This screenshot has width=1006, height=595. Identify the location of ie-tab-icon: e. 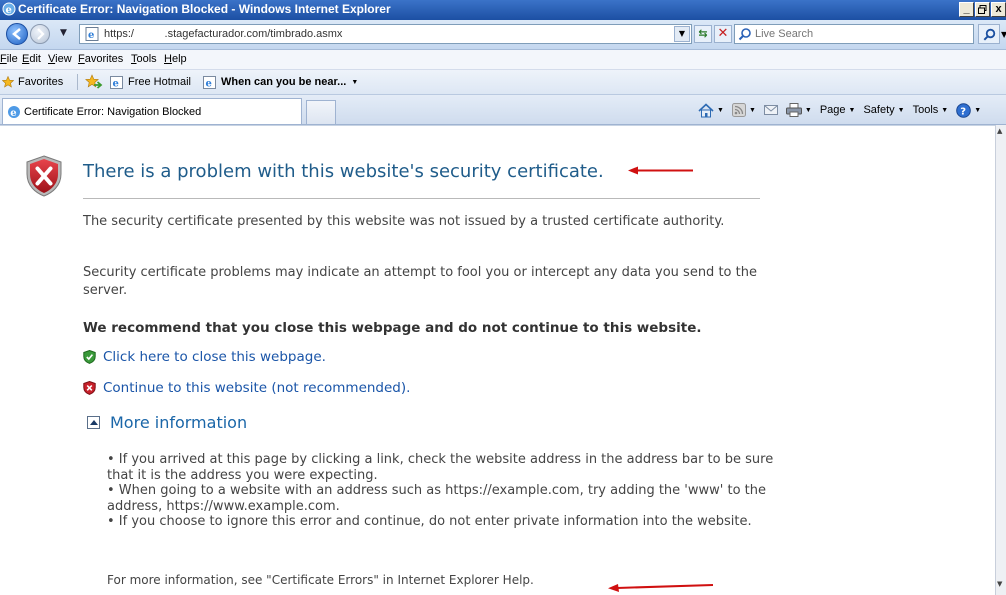
(14, 112).